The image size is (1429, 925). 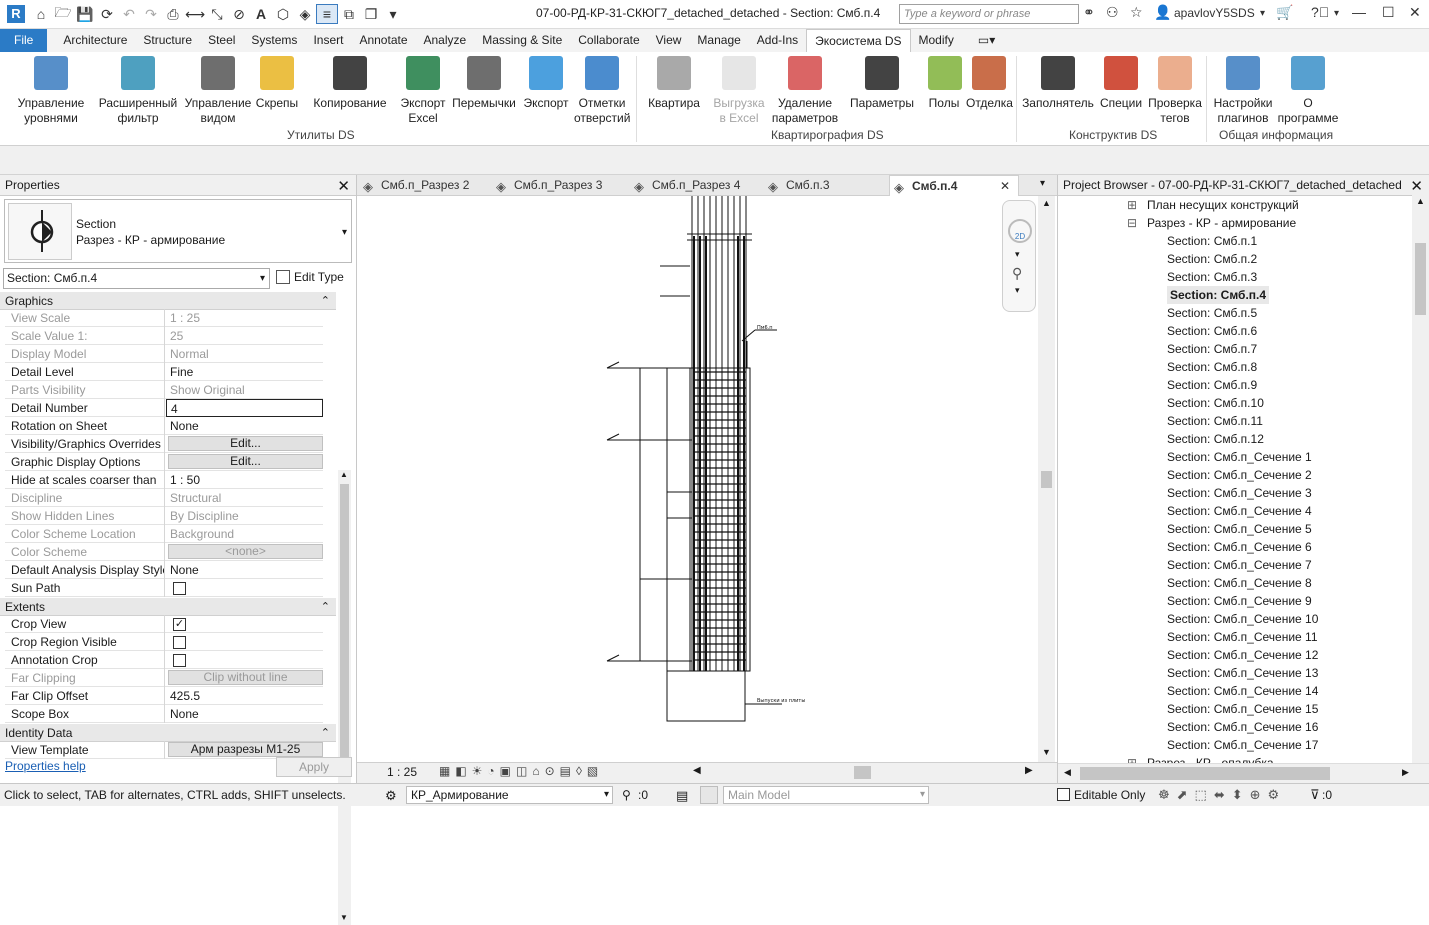 What do you see at coordinates (178, 231) in the screenshot?
I see `type-selector: Section Разрез - КР - армирование ▾` at bounding box center [178, 231].